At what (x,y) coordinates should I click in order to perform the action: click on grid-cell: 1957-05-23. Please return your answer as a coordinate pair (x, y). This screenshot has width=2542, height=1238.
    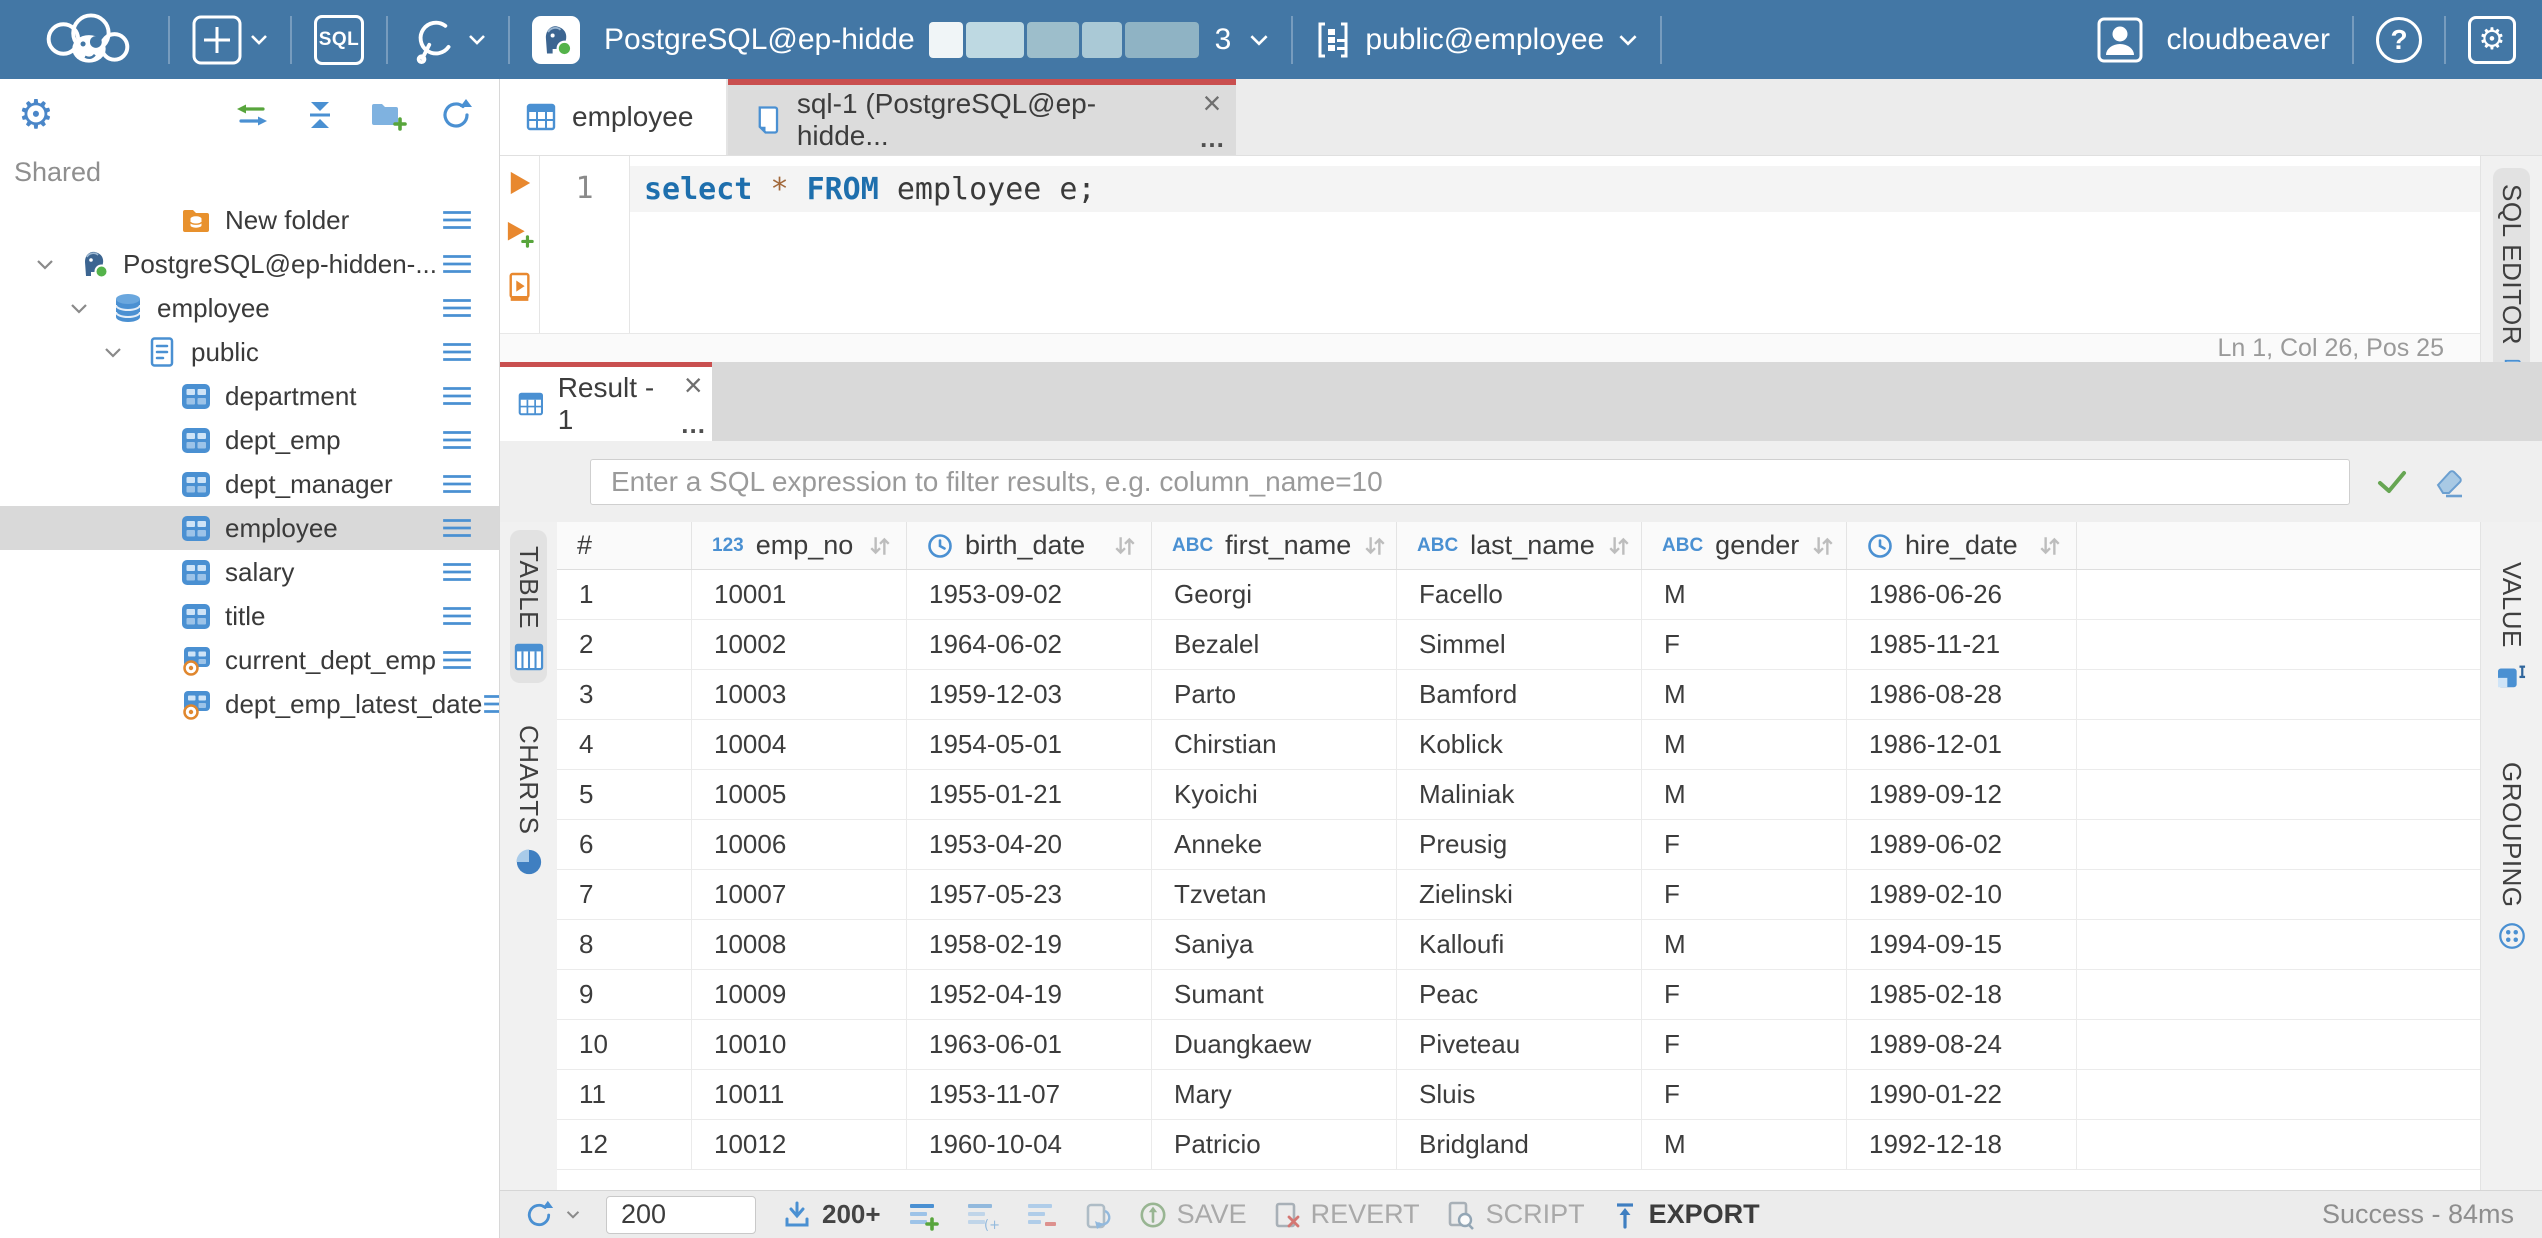
    Looking at the image, I should click on (1029, 894).